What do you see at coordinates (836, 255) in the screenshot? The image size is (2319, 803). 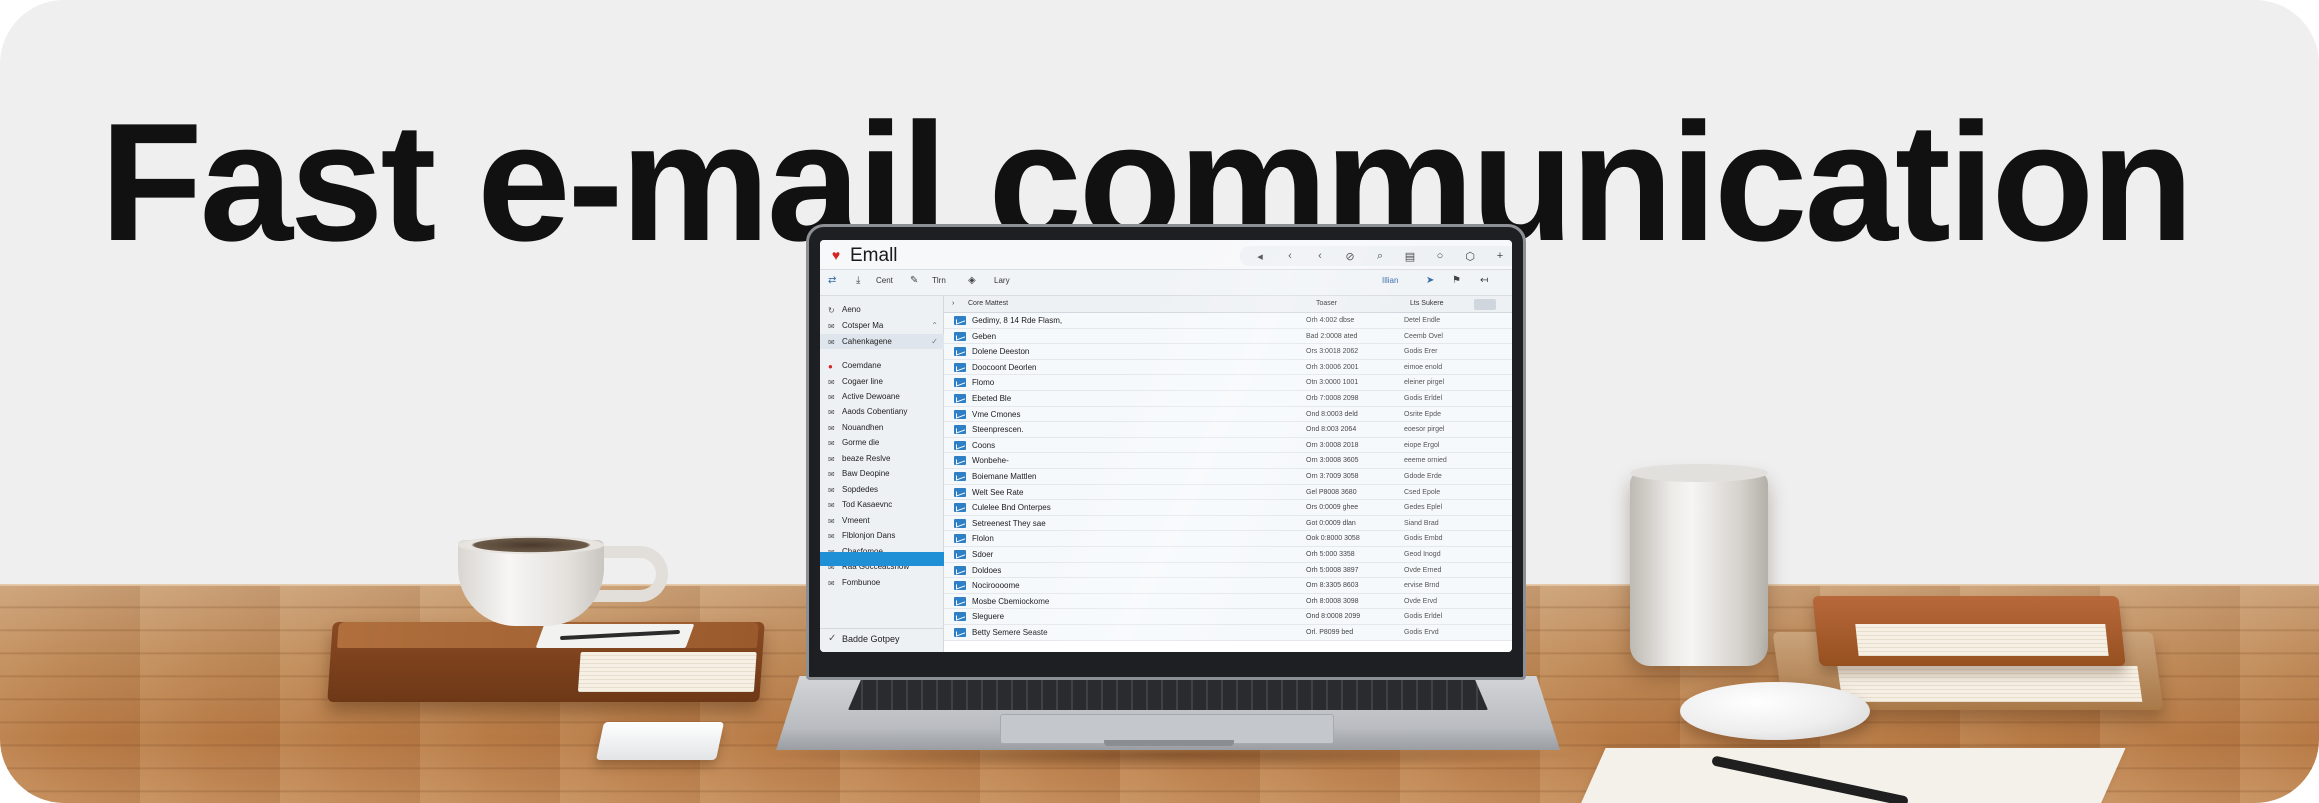 I see `heart-logo-icon: ♥` at bounding box center [836, 255].